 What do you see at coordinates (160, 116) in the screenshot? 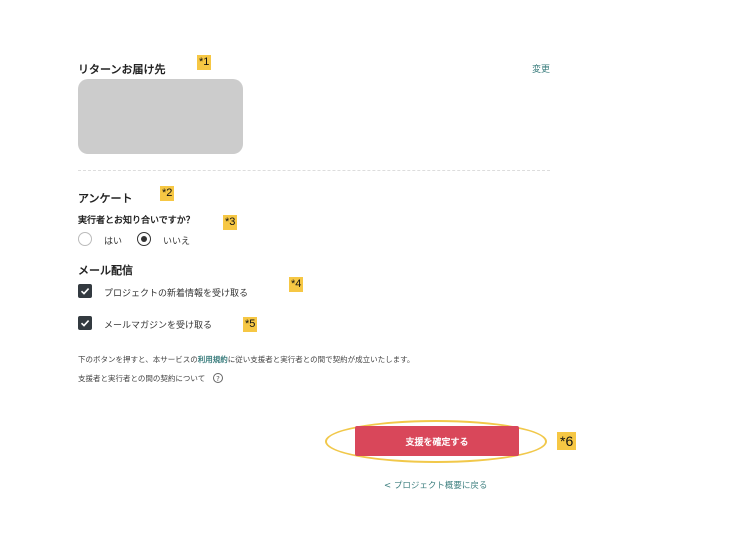
I see `address-placeholder` at bounding box center [160, 116].